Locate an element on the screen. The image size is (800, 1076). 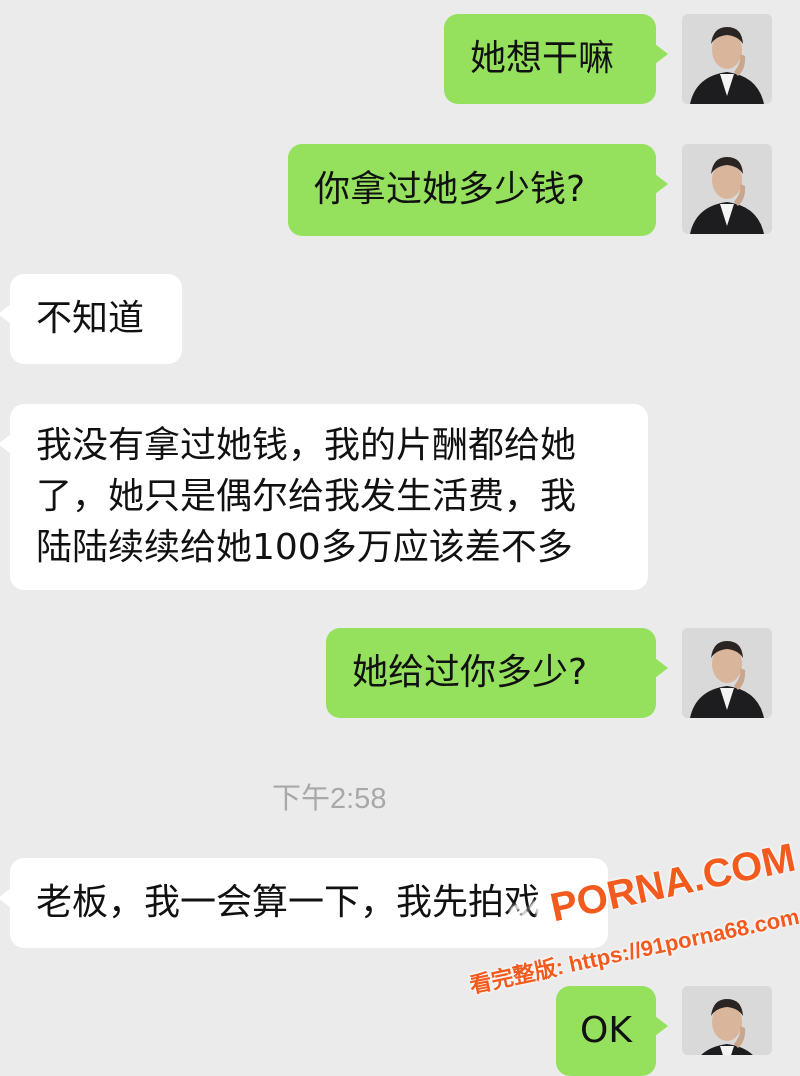
message-bubble-sent: 你拿过她多少钱? is located at coordinates (478, 190).